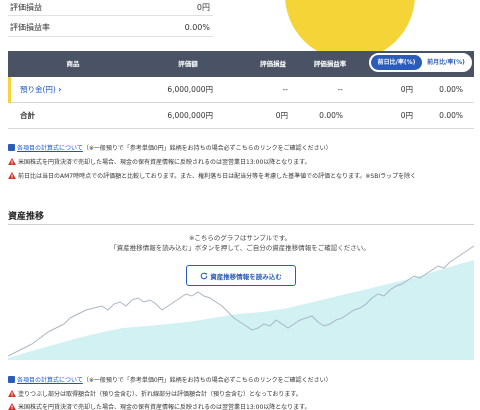 This screenshot has width=480, height=410. I want to click on total-pl: 0円, so click(281, 115).